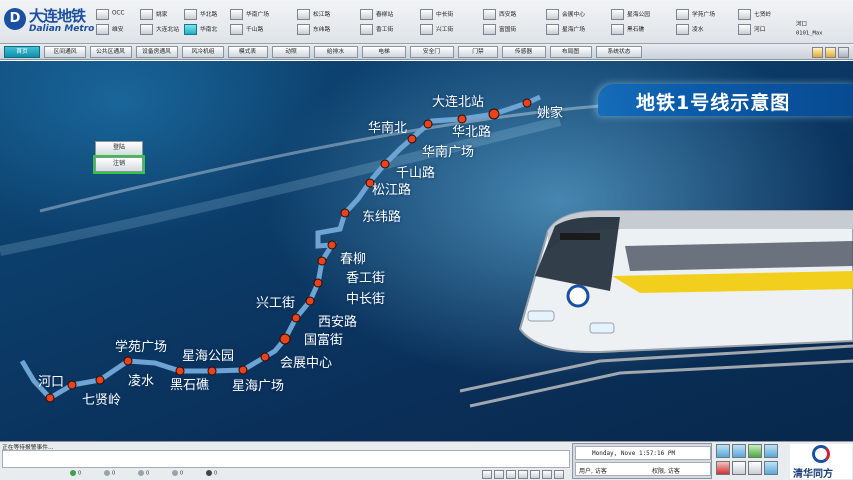 This screenshot has height=480, width=853. What do you see at coordinates (723, 451) in the screenshot?
I see `back-icon` at bounding box center [723, 451].